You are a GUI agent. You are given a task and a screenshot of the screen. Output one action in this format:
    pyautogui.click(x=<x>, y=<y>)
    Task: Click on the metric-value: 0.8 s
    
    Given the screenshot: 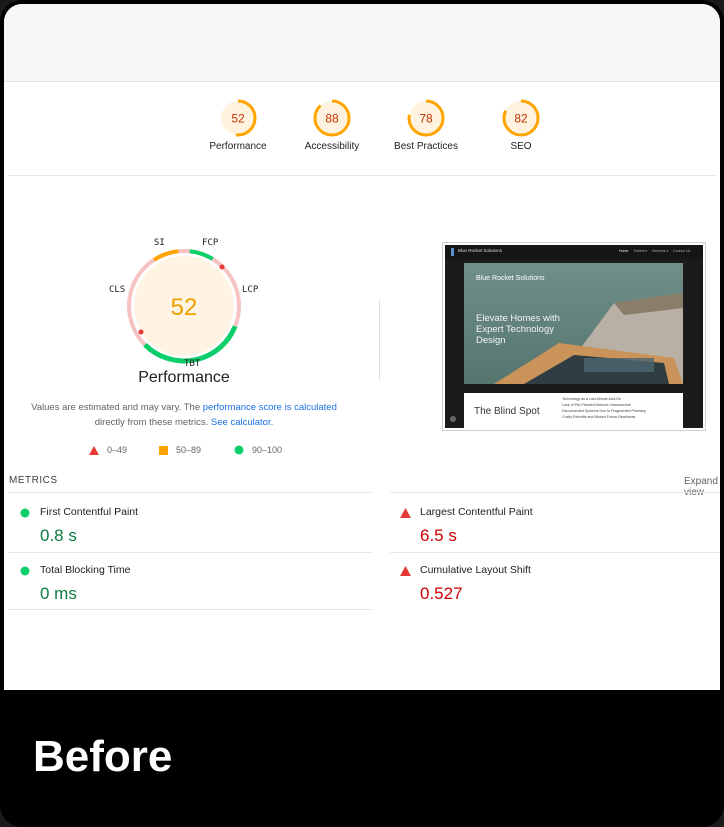 What is the action you would take?
    pyautogui.click(x=58, y=535)
    